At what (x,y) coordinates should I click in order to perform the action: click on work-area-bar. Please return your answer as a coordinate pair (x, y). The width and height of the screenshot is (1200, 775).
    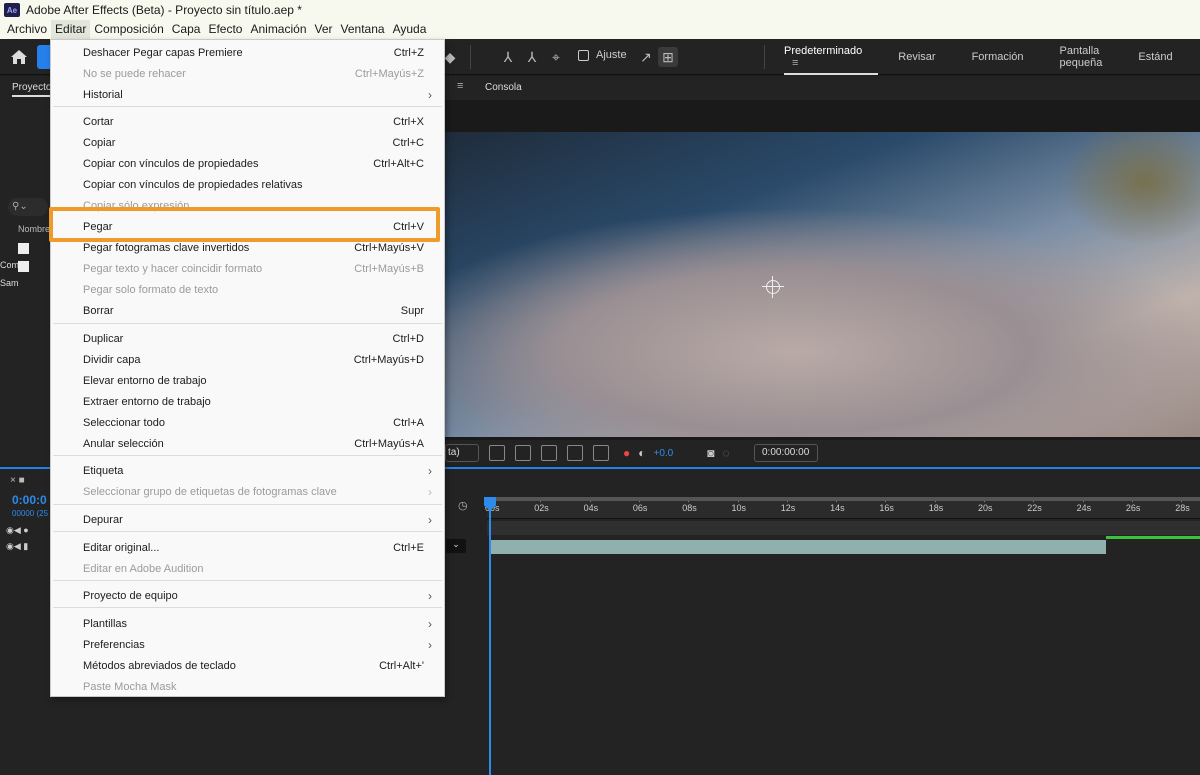
    Looking at the image, I should click on (843, 499).